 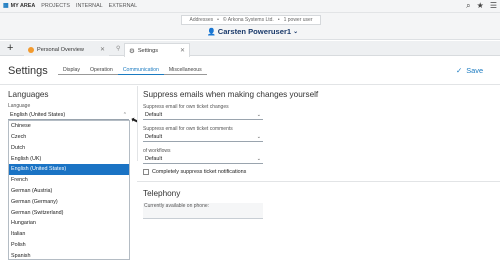 What do you see at coordinates (186, 107) in the screenshot?
I see `field1-label: Suppress email for own ticket changes` at bounding box center [186, 107].